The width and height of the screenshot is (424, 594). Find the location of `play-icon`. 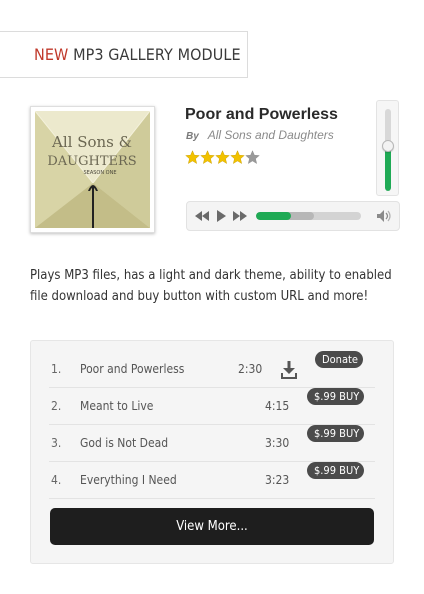

play-icon is located at coordinates (221, 216).